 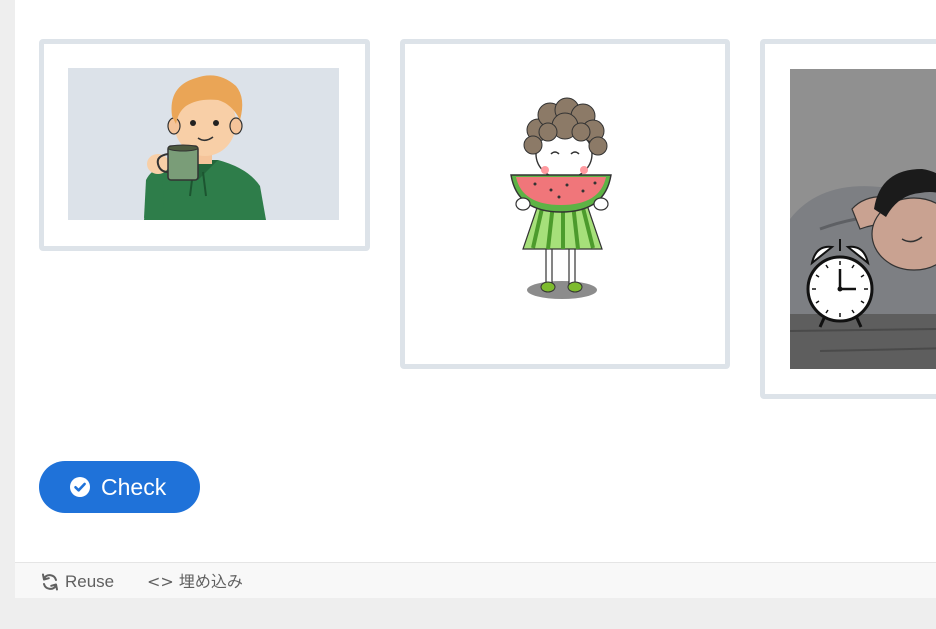 I want to click on reuse-link-label: Reuse, so click(x=90, y=581).